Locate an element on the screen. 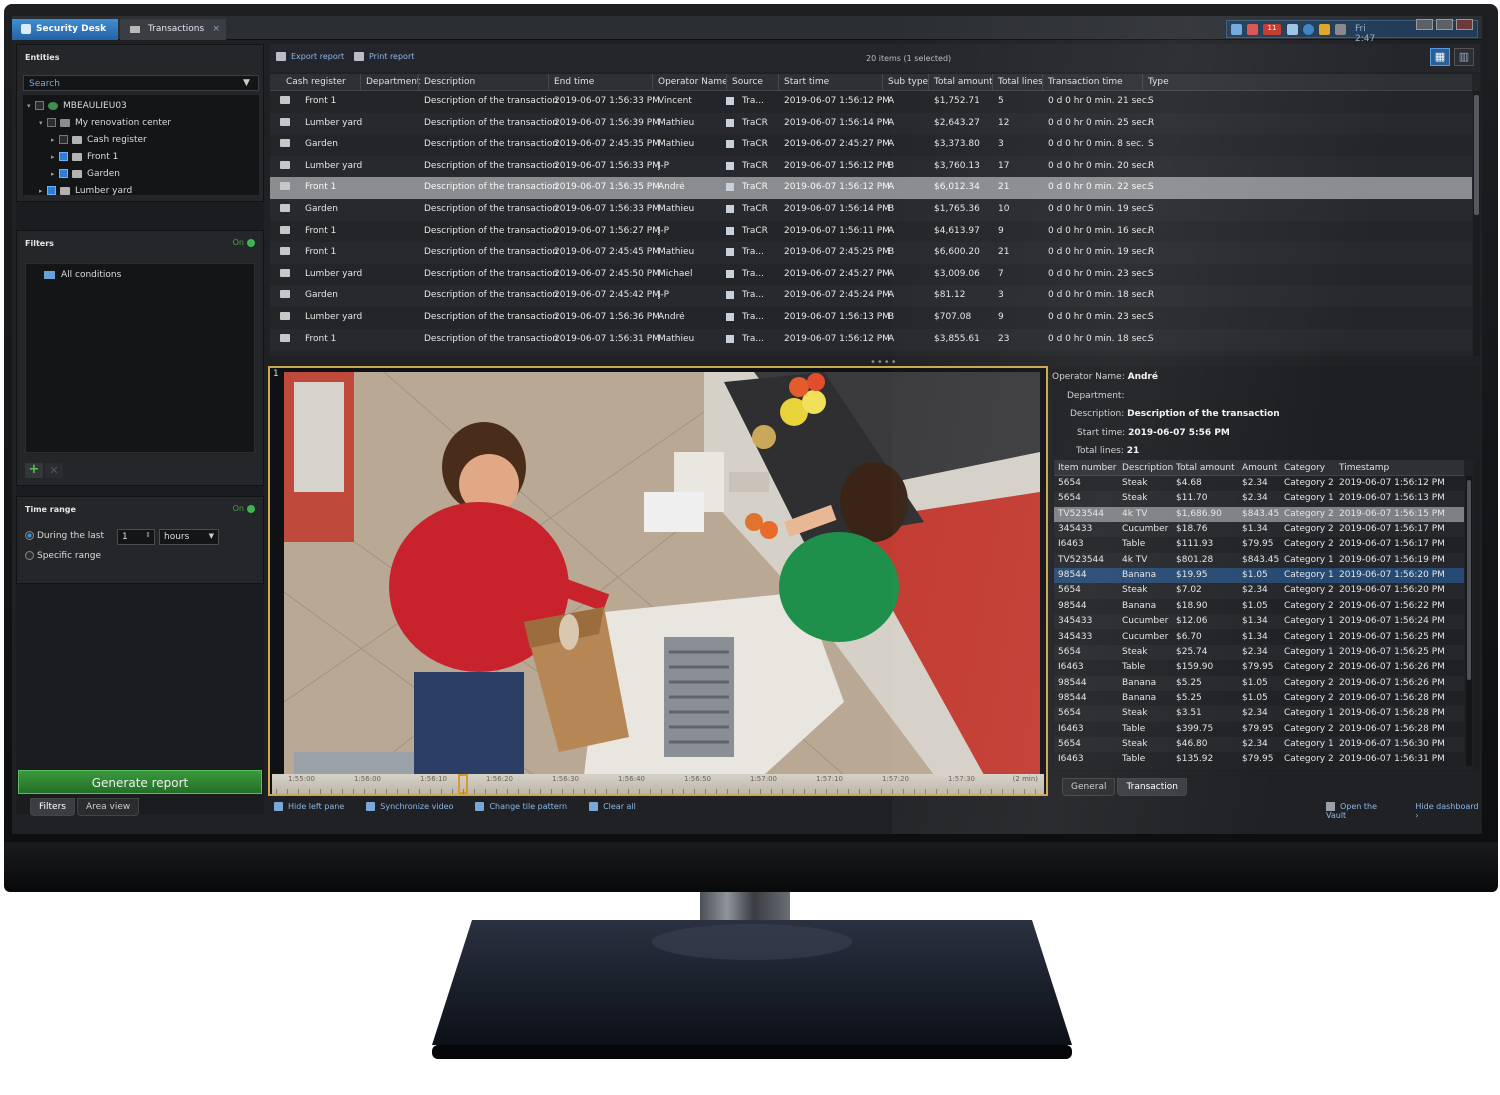 This screenshot has height=1095, width=1500. alarm-icon is located at coordinates (1252, 29).